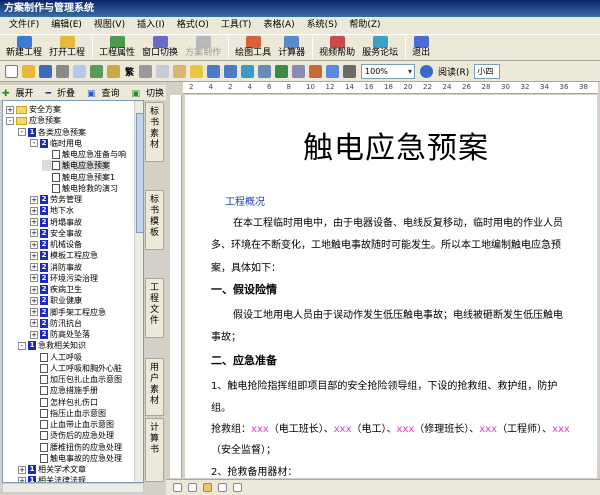 Image resolution: width=600 pixels, height=495 pixels. I want to click on tree-node: -1 急救相关知识, so click(52, 345).